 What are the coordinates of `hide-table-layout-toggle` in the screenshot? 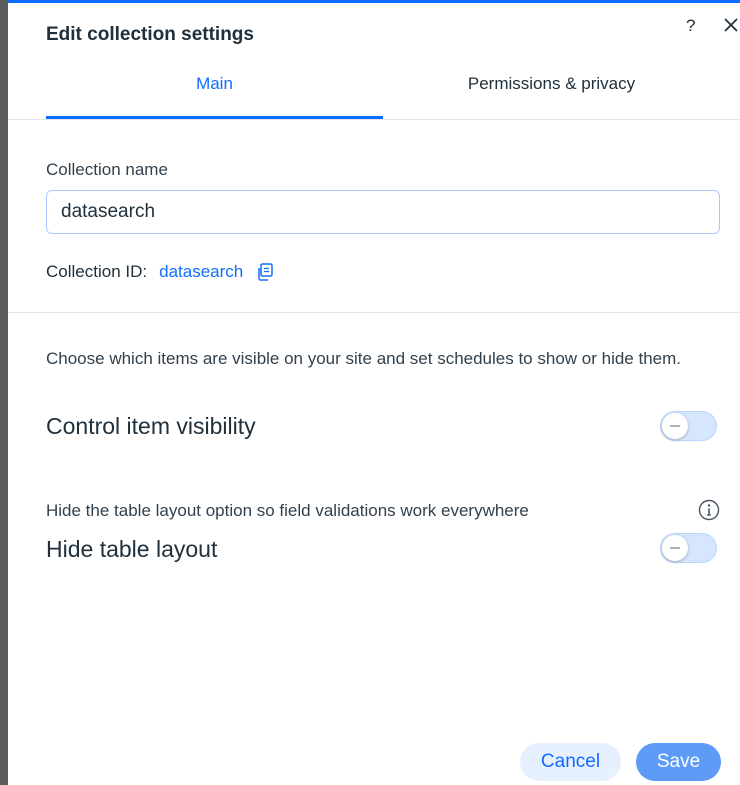 It's located at (688, 548).